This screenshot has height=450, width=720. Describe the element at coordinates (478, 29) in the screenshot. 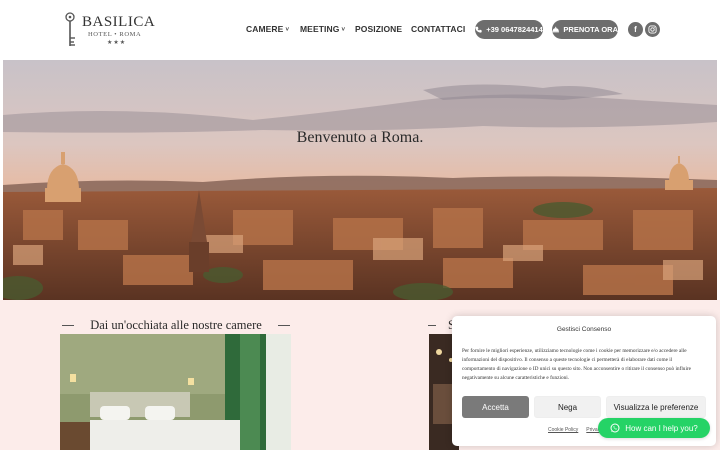

I see `phone-icon` at that location.